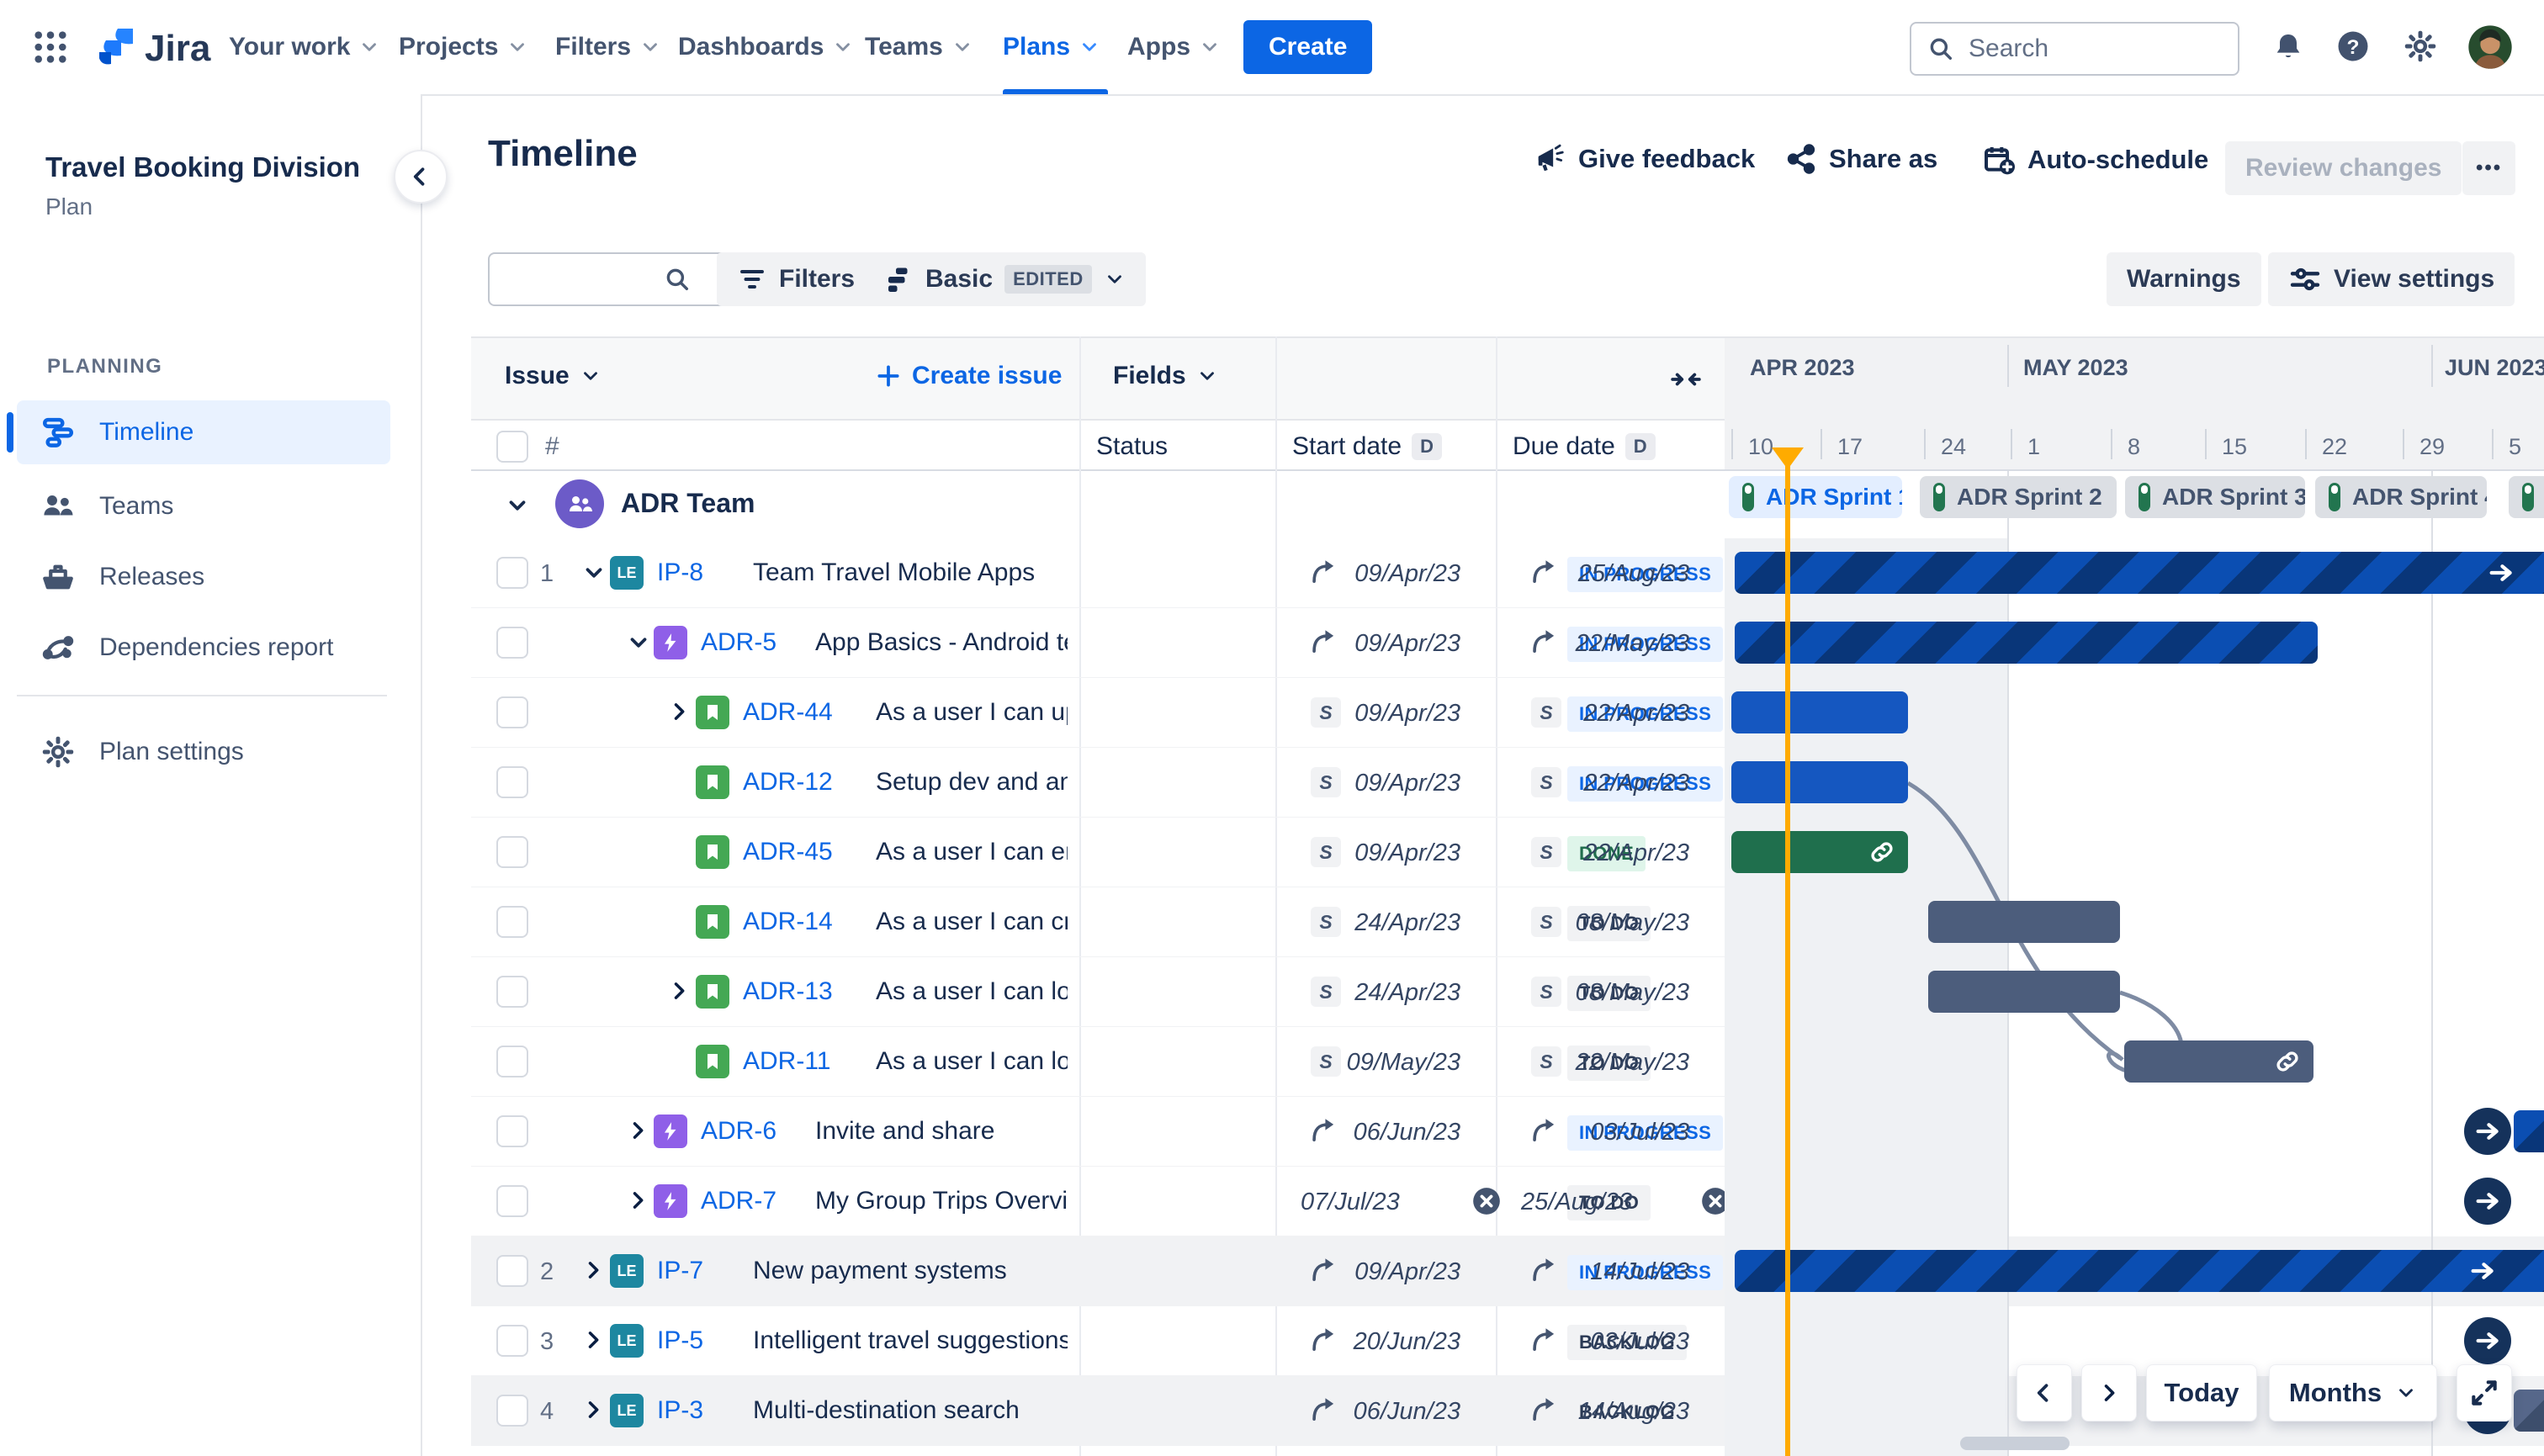 The height and width of the screenshot is (1456, 2544). Describe the element at coordinates (2490, 47) in the screenshot. I see `avatar` at that location.